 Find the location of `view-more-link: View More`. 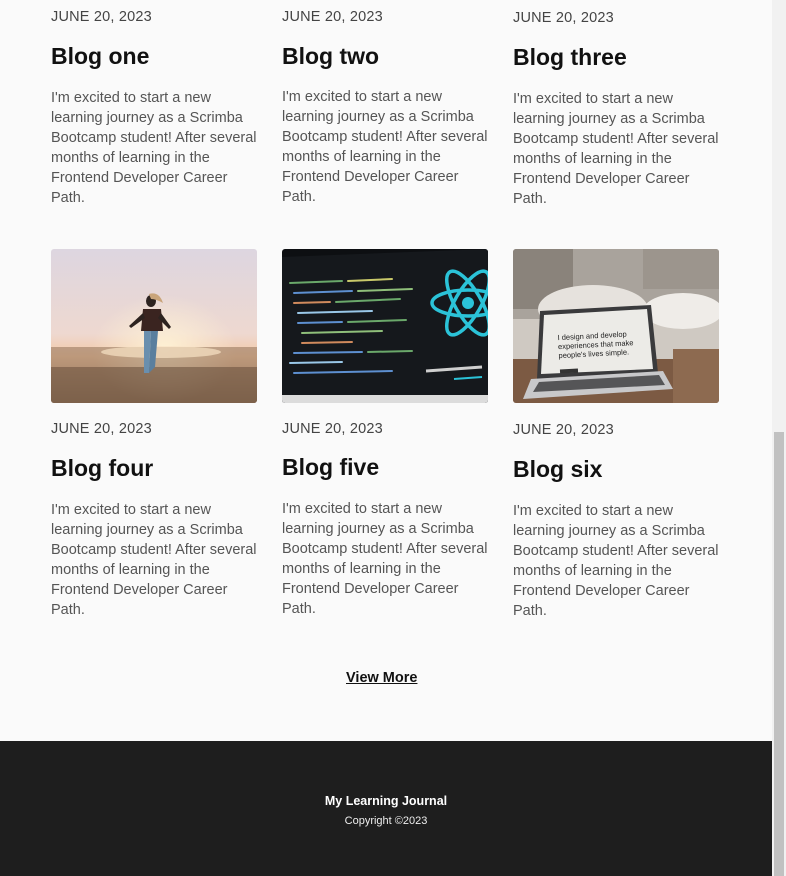

view-more-link: View More is located at coordinates (381, 678).